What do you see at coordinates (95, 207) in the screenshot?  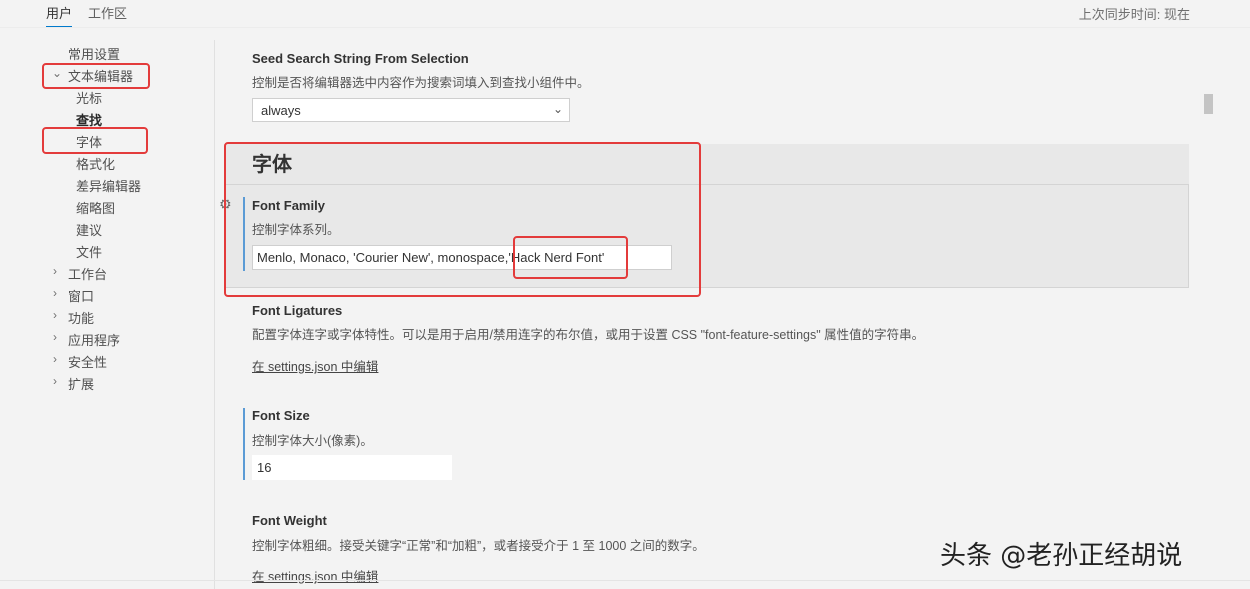 I see `toc-item-minimap: 缩略图` at bounding box center [95, 207].